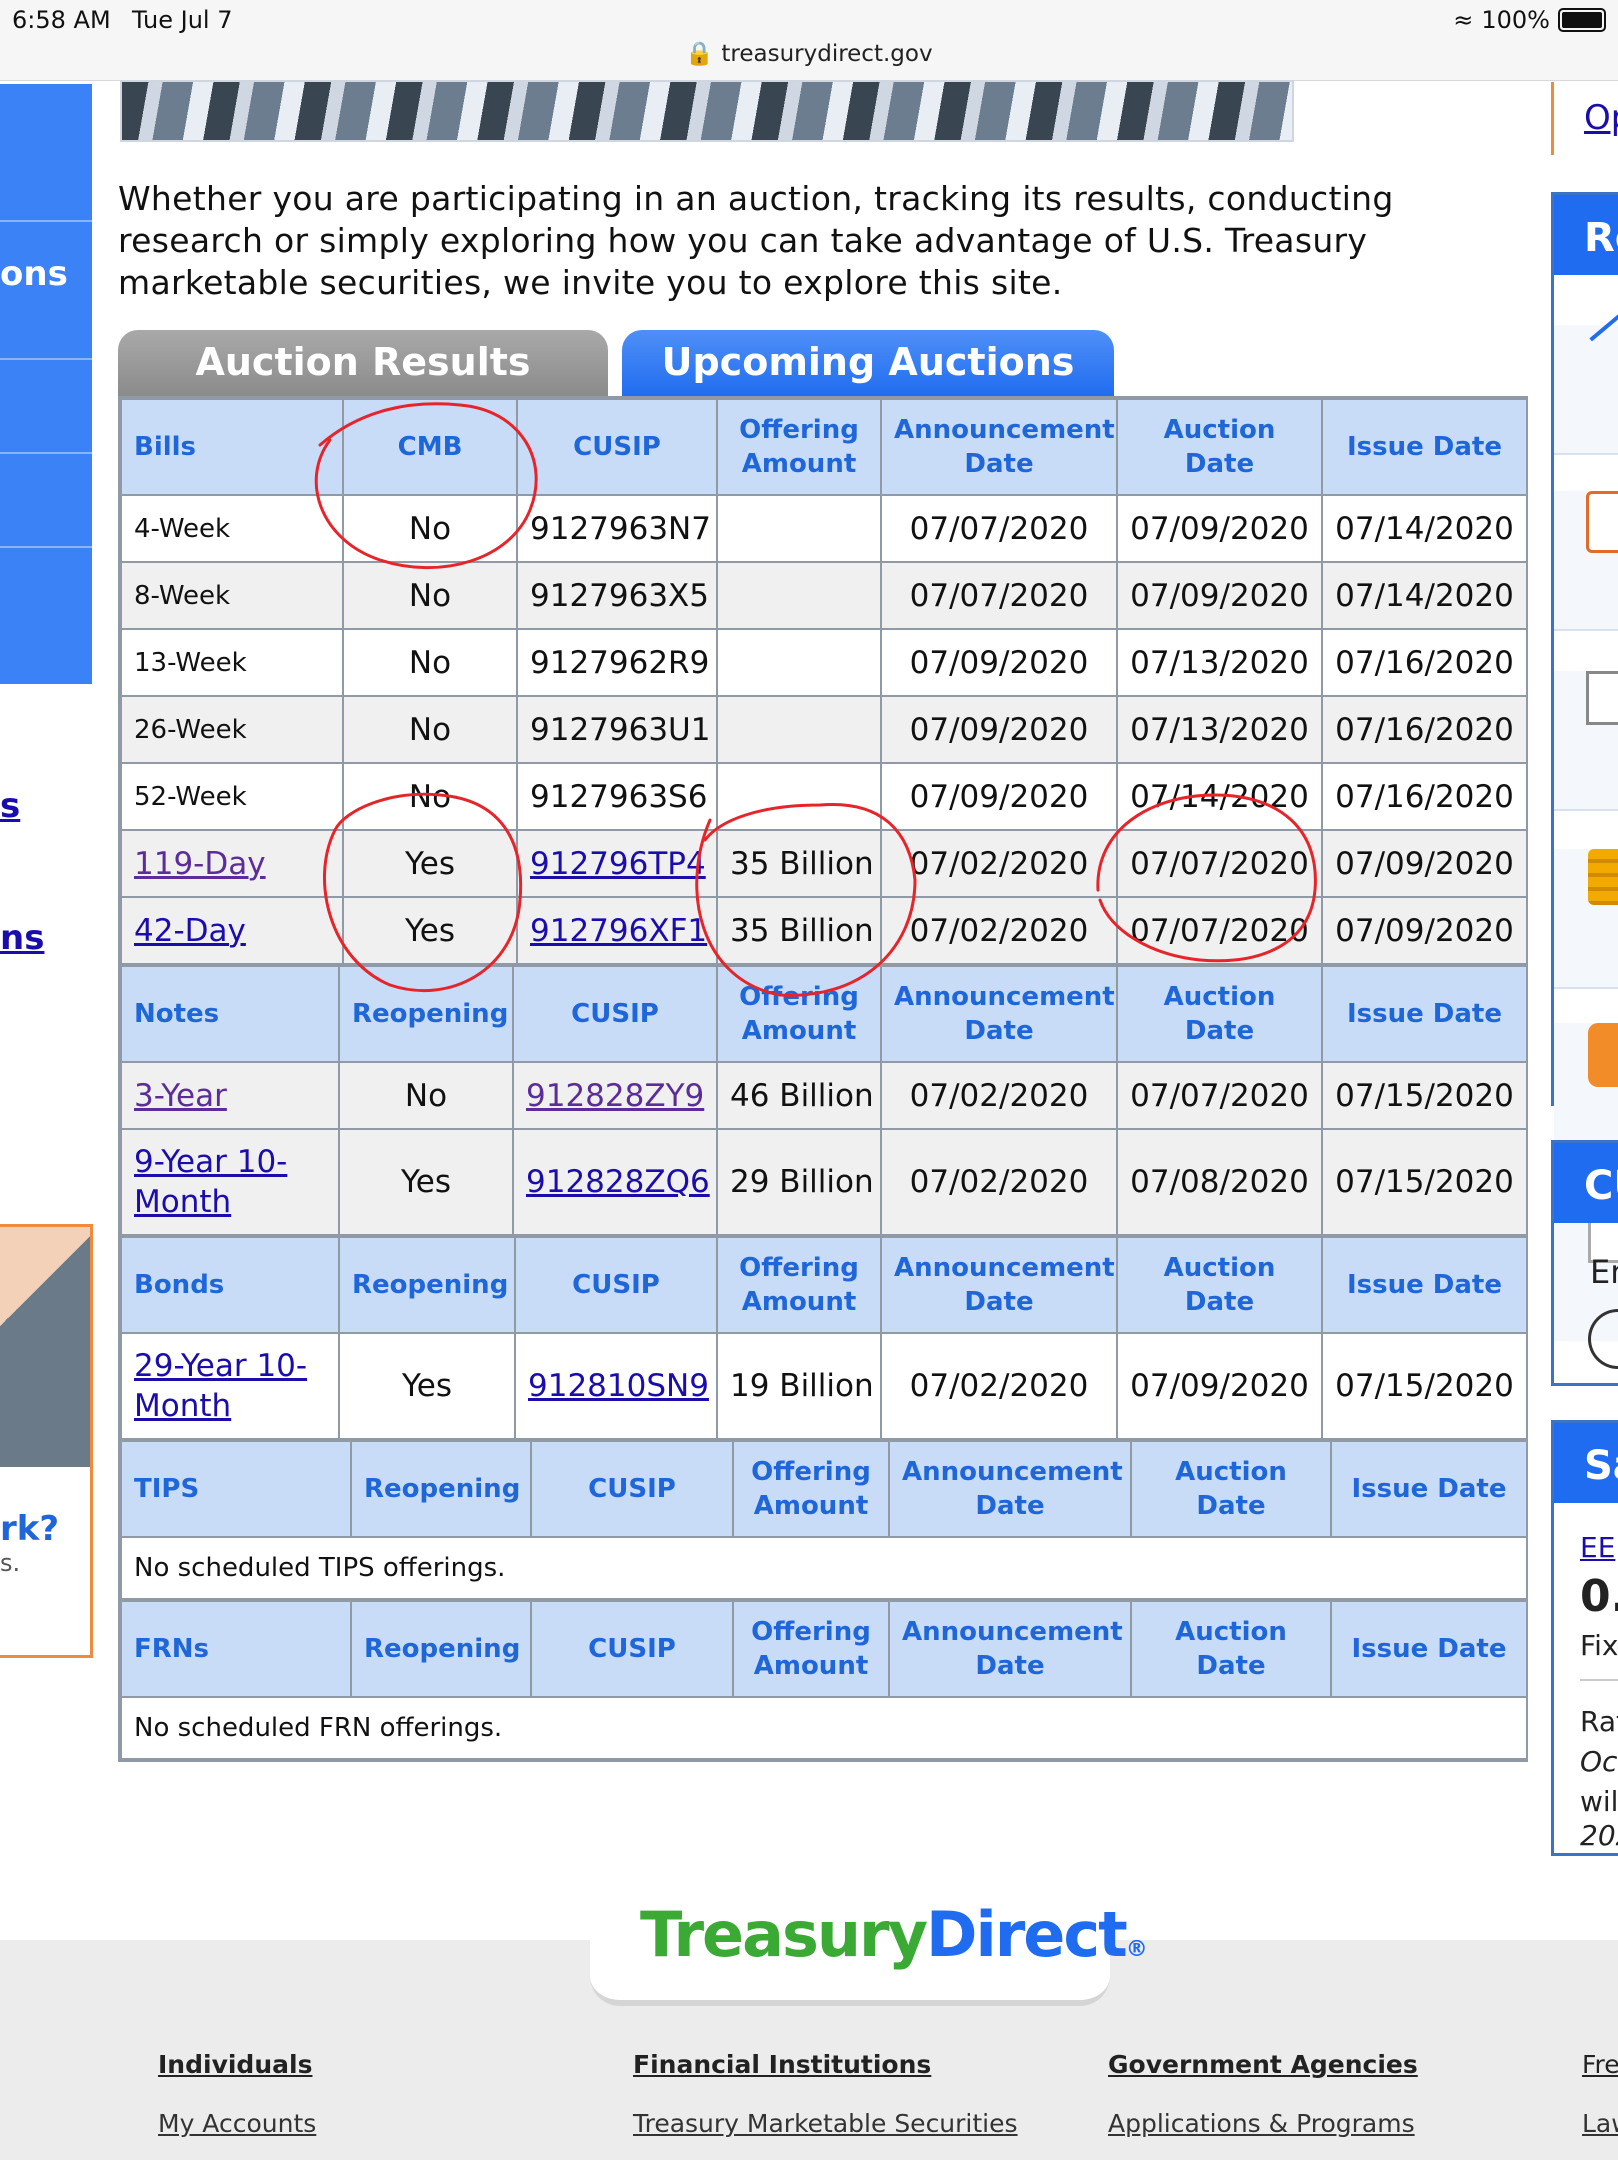 The height and width of the screenshot is (2160, 1618). I want to click on cusip-link: 912810SN9, so click(618, 1386).